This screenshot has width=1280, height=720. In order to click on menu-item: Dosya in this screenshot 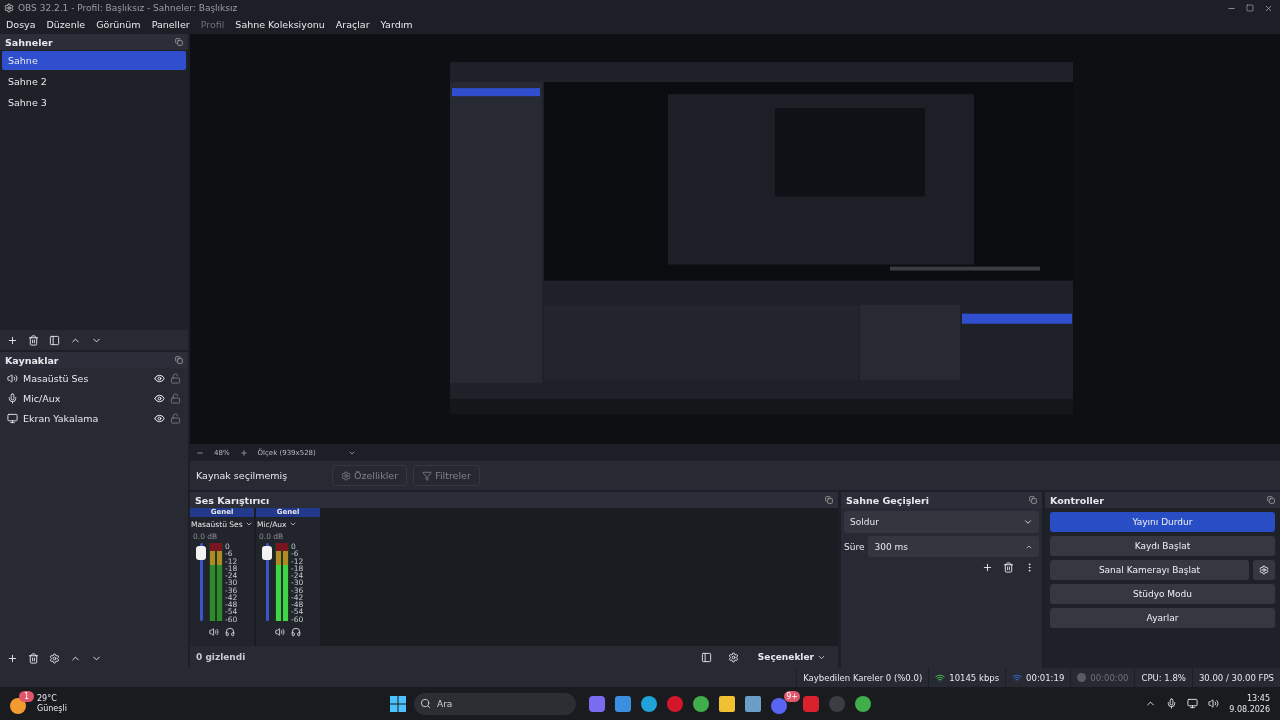, I will do `click(21, 24)`.